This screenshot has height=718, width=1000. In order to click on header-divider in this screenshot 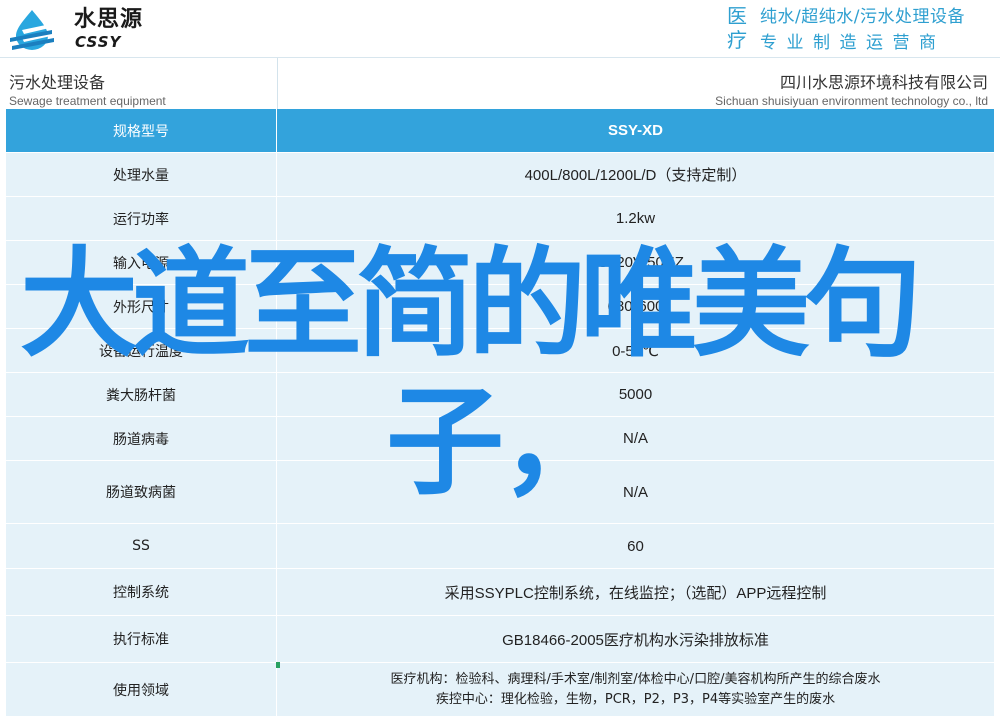, I will do `click(277, 84)`.